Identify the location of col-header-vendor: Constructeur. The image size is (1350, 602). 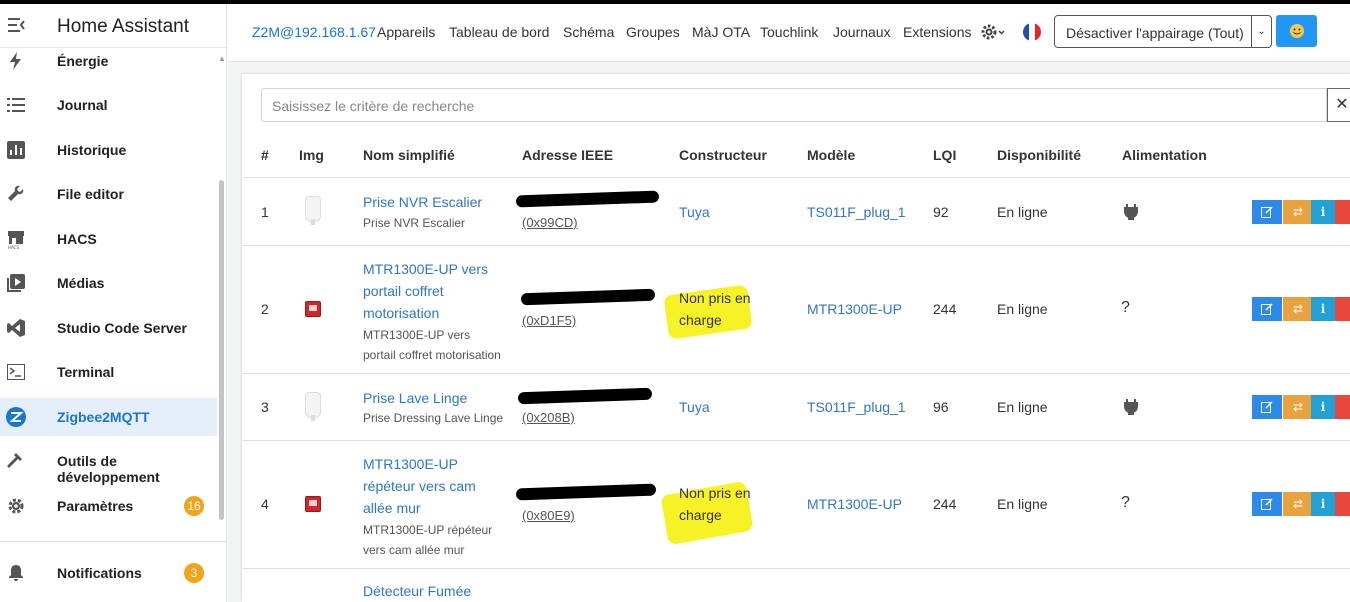
(723, 155).